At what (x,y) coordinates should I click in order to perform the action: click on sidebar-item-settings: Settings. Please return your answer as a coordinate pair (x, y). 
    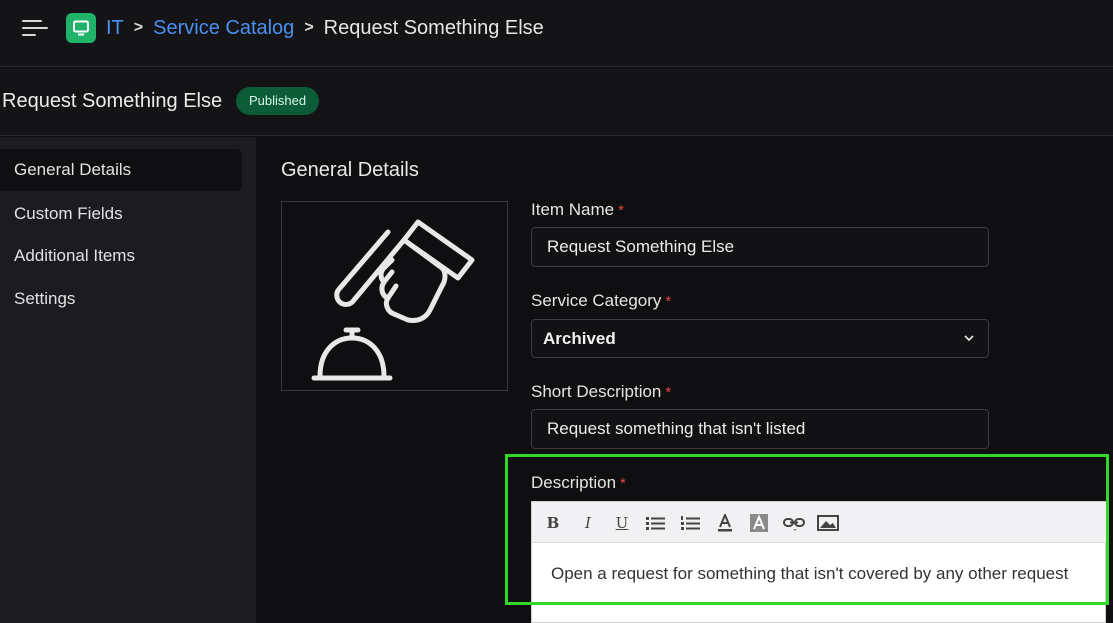
    Looking at the image, I should click on (121, 299).